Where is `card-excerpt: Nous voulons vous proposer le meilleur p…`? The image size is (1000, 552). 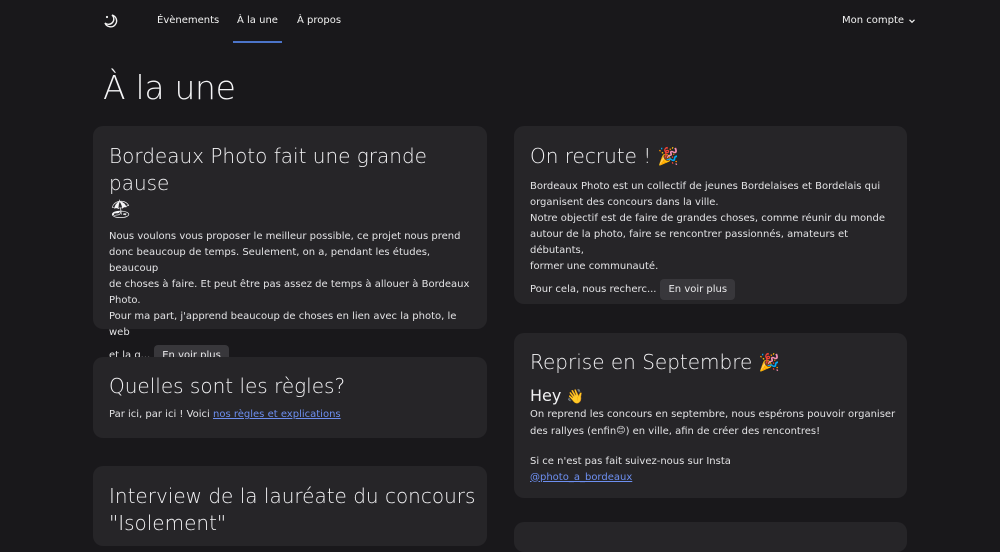
card-excerpt: Nous voulons vous proposer le meilleur p… is located at coordinates (294, 297).